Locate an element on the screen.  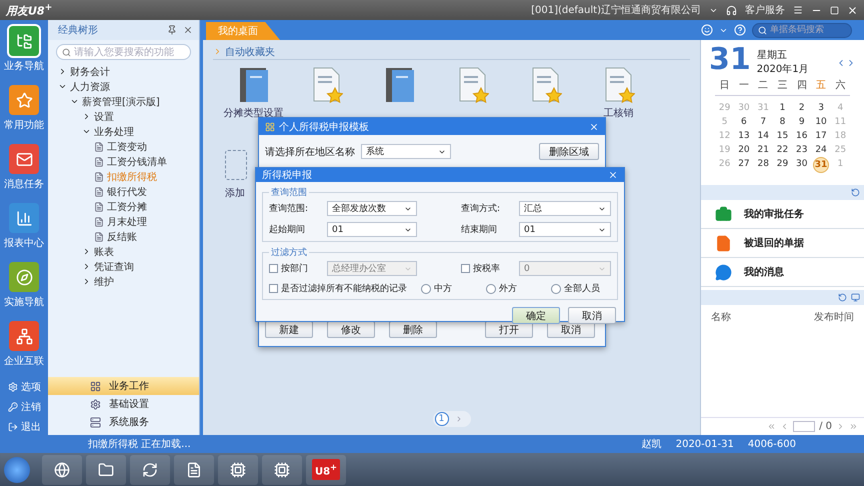
shortcut-label: 工核销 is located at coordinates (619, 113).